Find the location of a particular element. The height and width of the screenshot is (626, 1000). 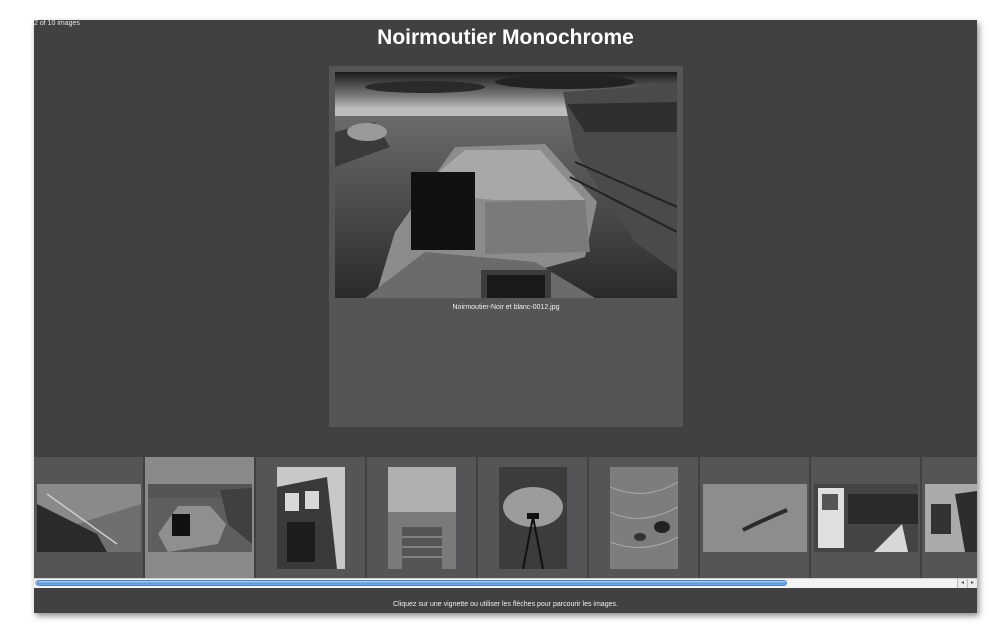

image-filename: Noirmoutier-Noir et blanc-0012.jpg is located at coordinates (506, 307).